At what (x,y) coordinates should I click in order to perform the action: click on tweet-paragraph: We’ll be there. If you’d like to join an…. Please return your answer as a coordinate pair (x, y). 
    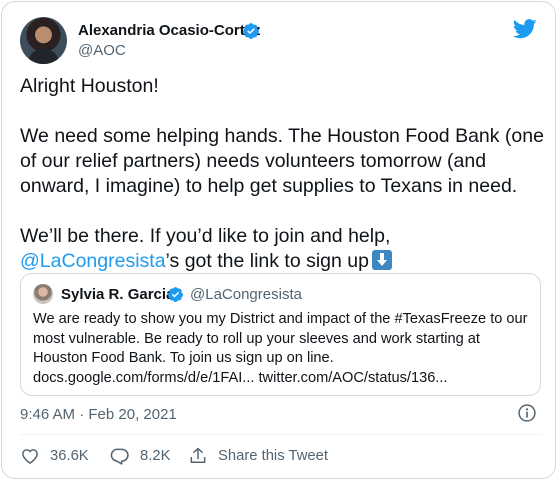
    Looking at the image, I should click on (282, 249).